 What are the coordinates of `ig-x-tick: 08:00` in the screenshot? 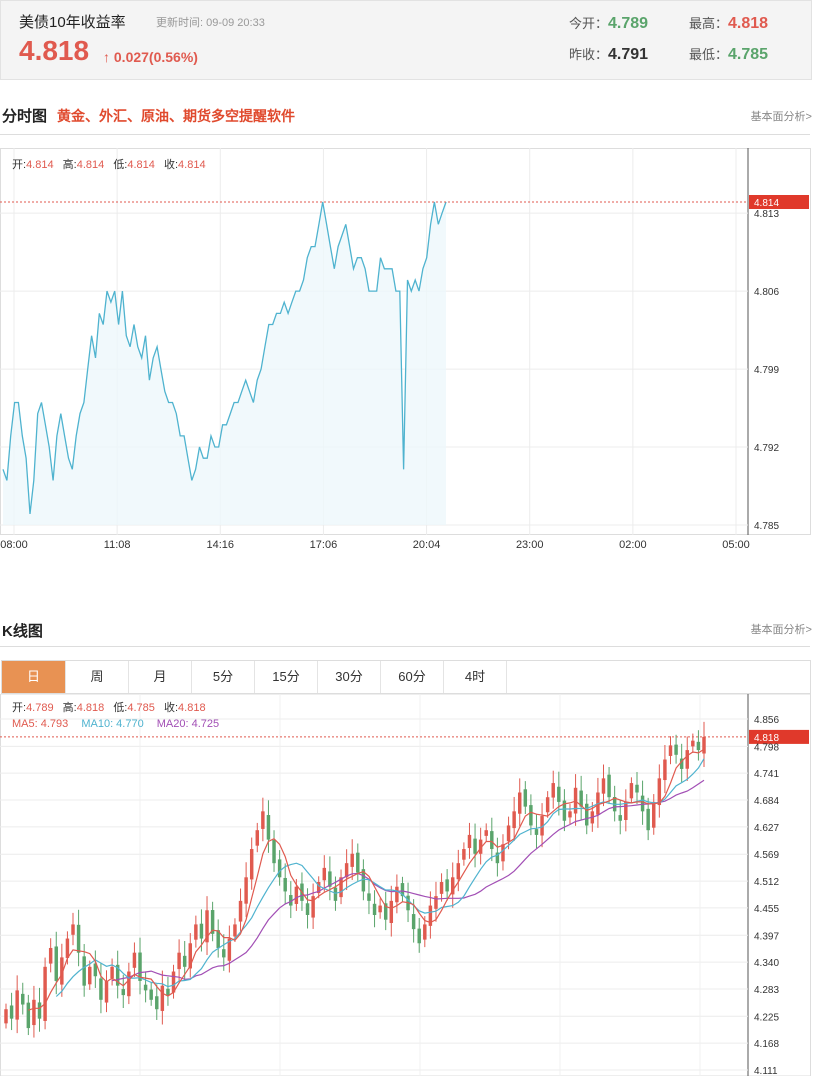 It's located at (14, 545).